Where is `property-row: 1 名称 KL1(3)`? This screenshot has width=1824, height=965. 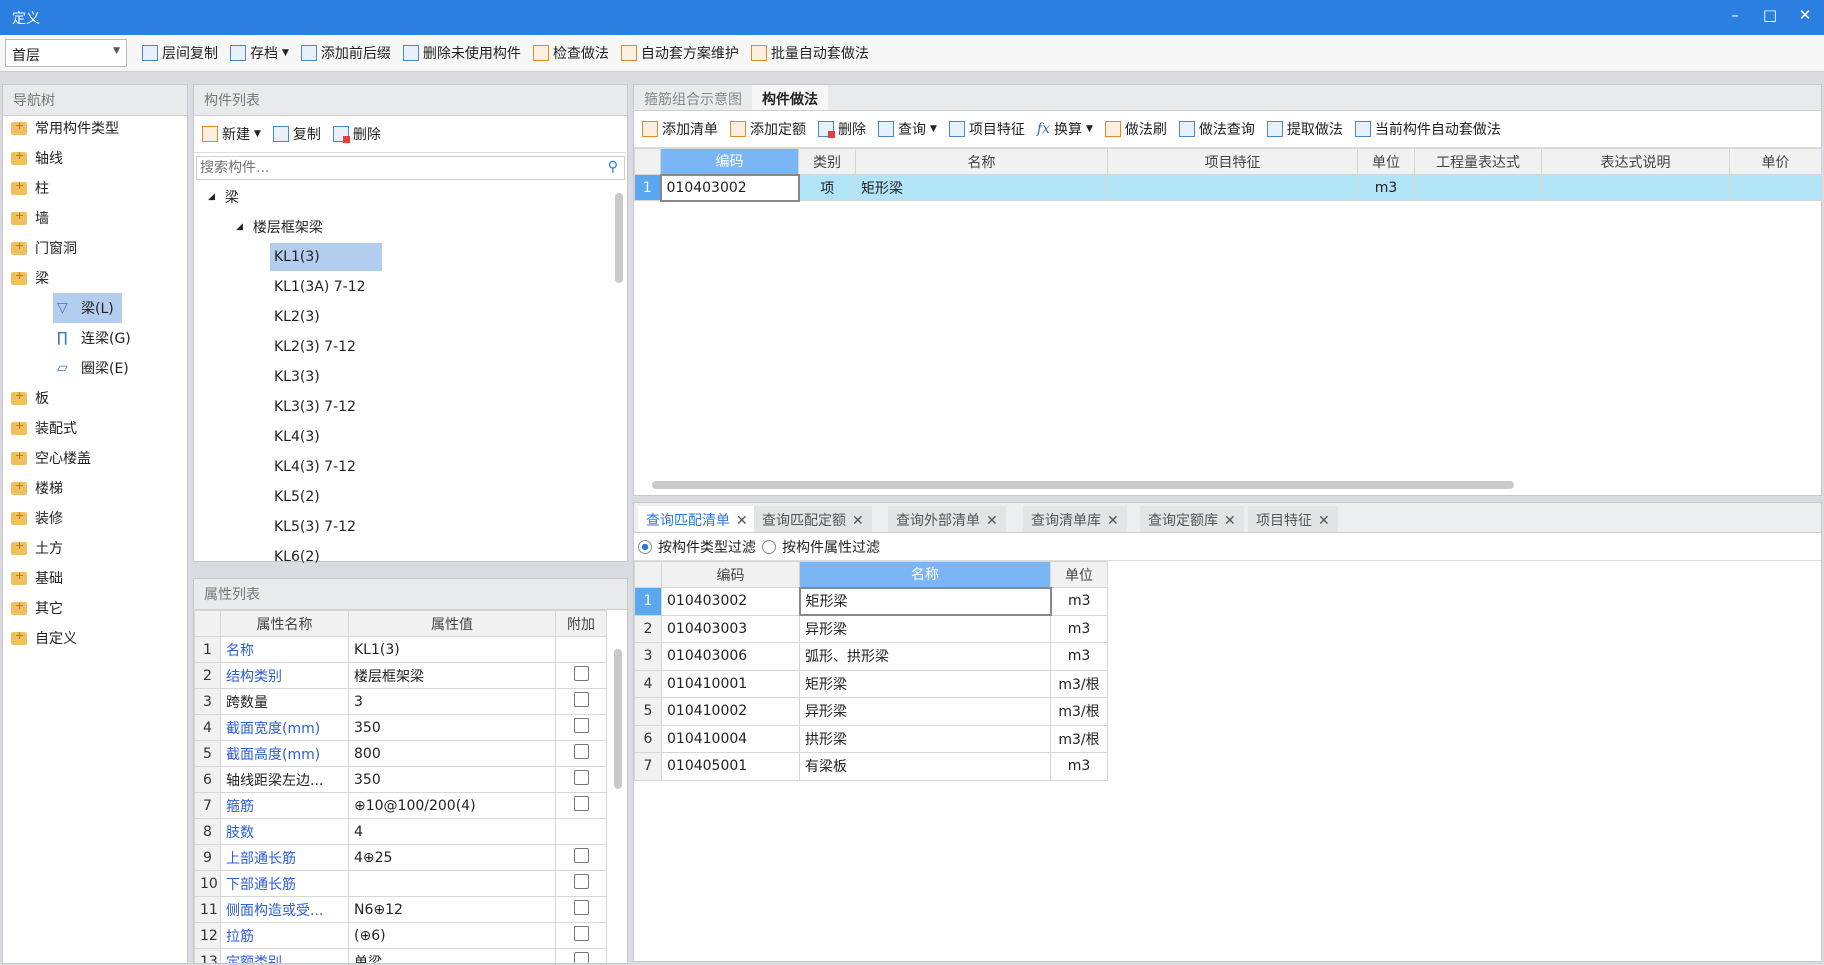
property-row: 1 名称 KL1(3) is located at coordinates (400, 649).